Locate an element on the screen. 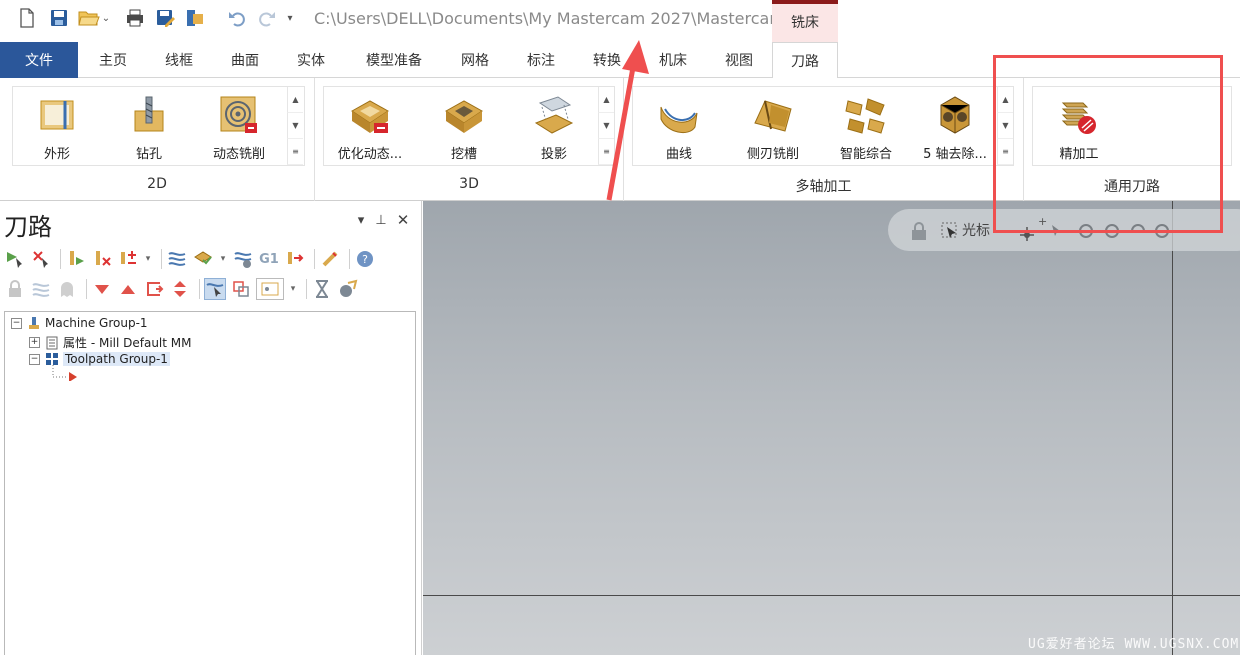  save-as-icon is located at coordinates (165, 18).